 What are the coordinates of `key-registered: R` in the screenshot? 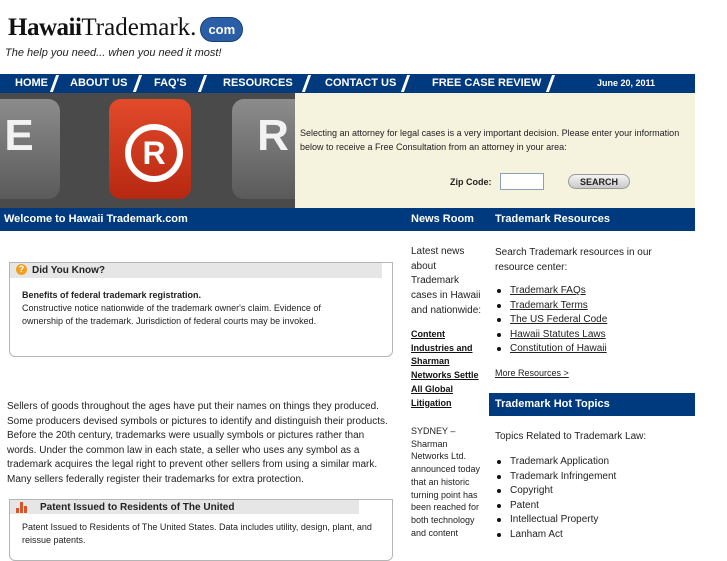 It's located at (150, 149).